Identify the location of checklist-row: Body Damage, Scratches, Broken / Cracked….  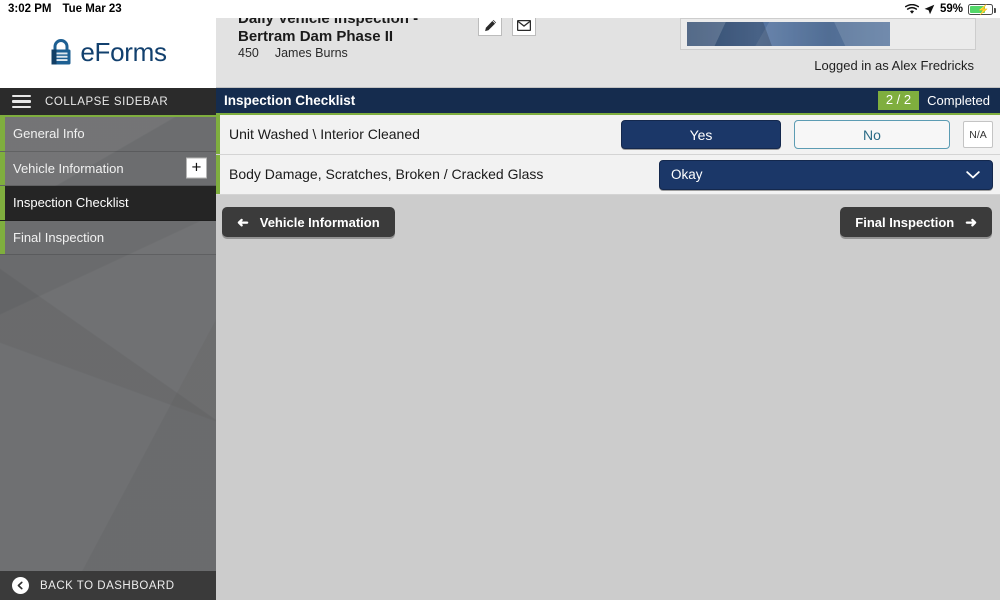
(608, 175).